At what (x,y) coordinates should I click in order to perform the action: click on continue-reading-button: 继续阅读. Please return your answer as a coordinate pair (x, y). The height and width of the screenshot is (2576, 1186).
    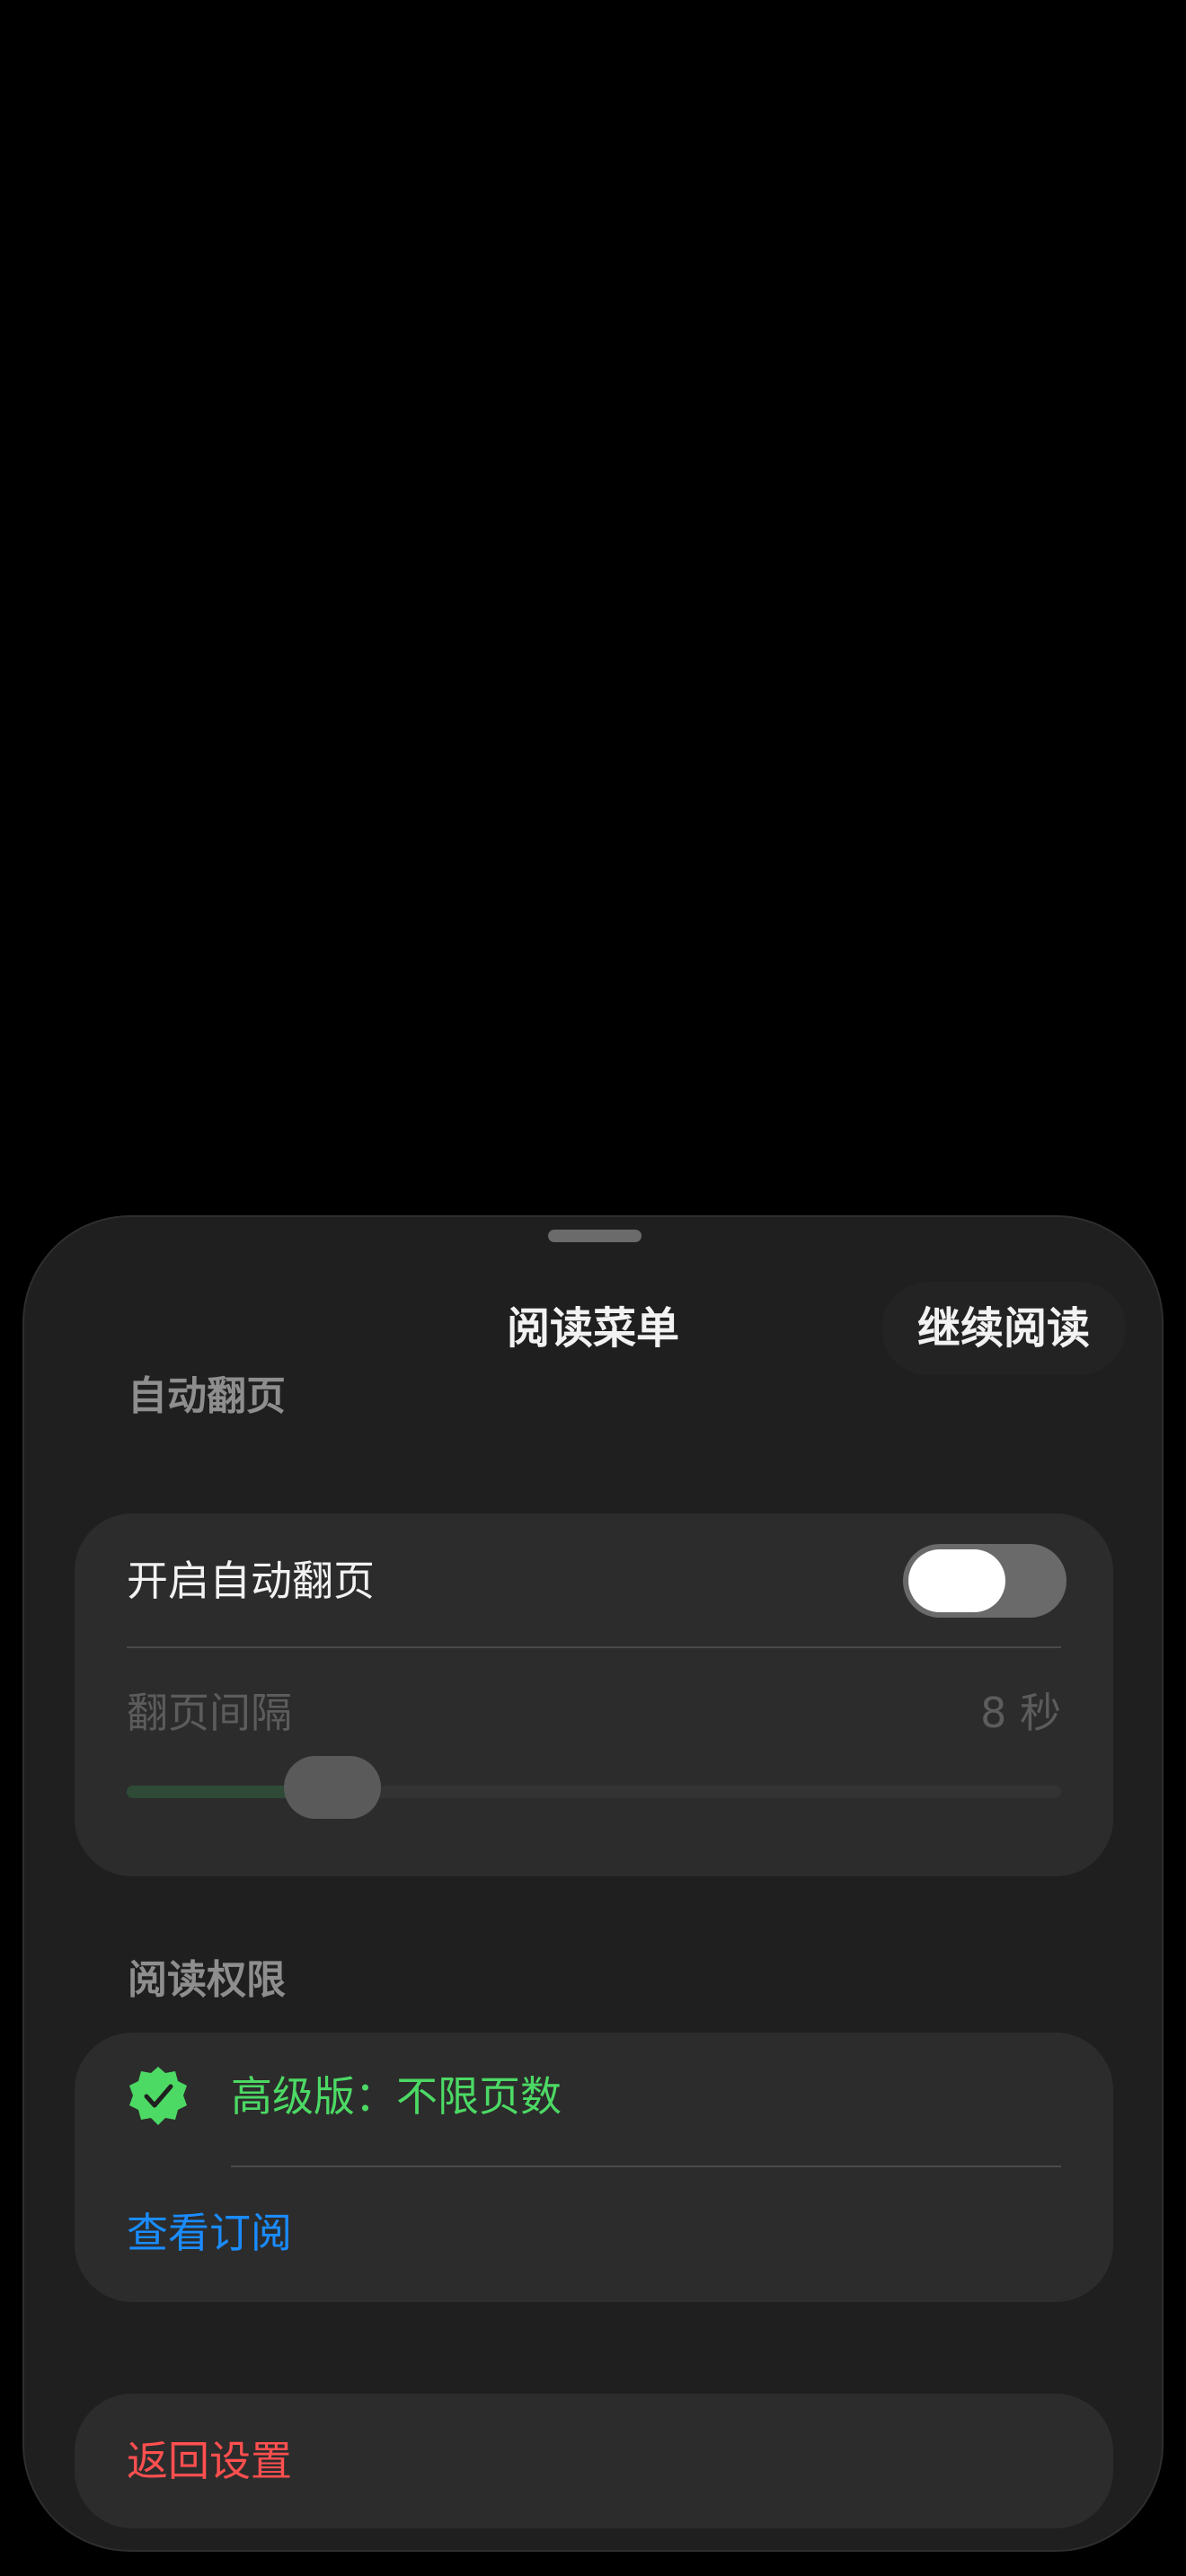
    Looking at the image, I should click on (1003, 1328).